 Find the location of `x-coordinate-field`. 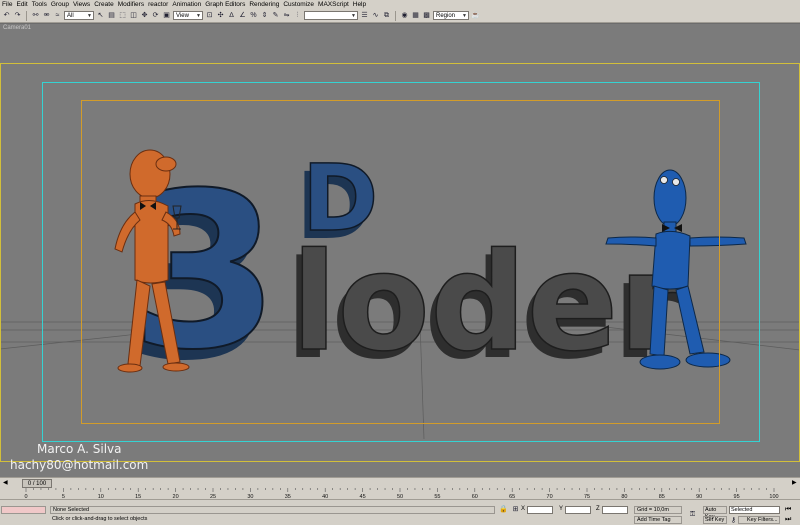

x-coordinate-field is located at coordinates (540, 510).